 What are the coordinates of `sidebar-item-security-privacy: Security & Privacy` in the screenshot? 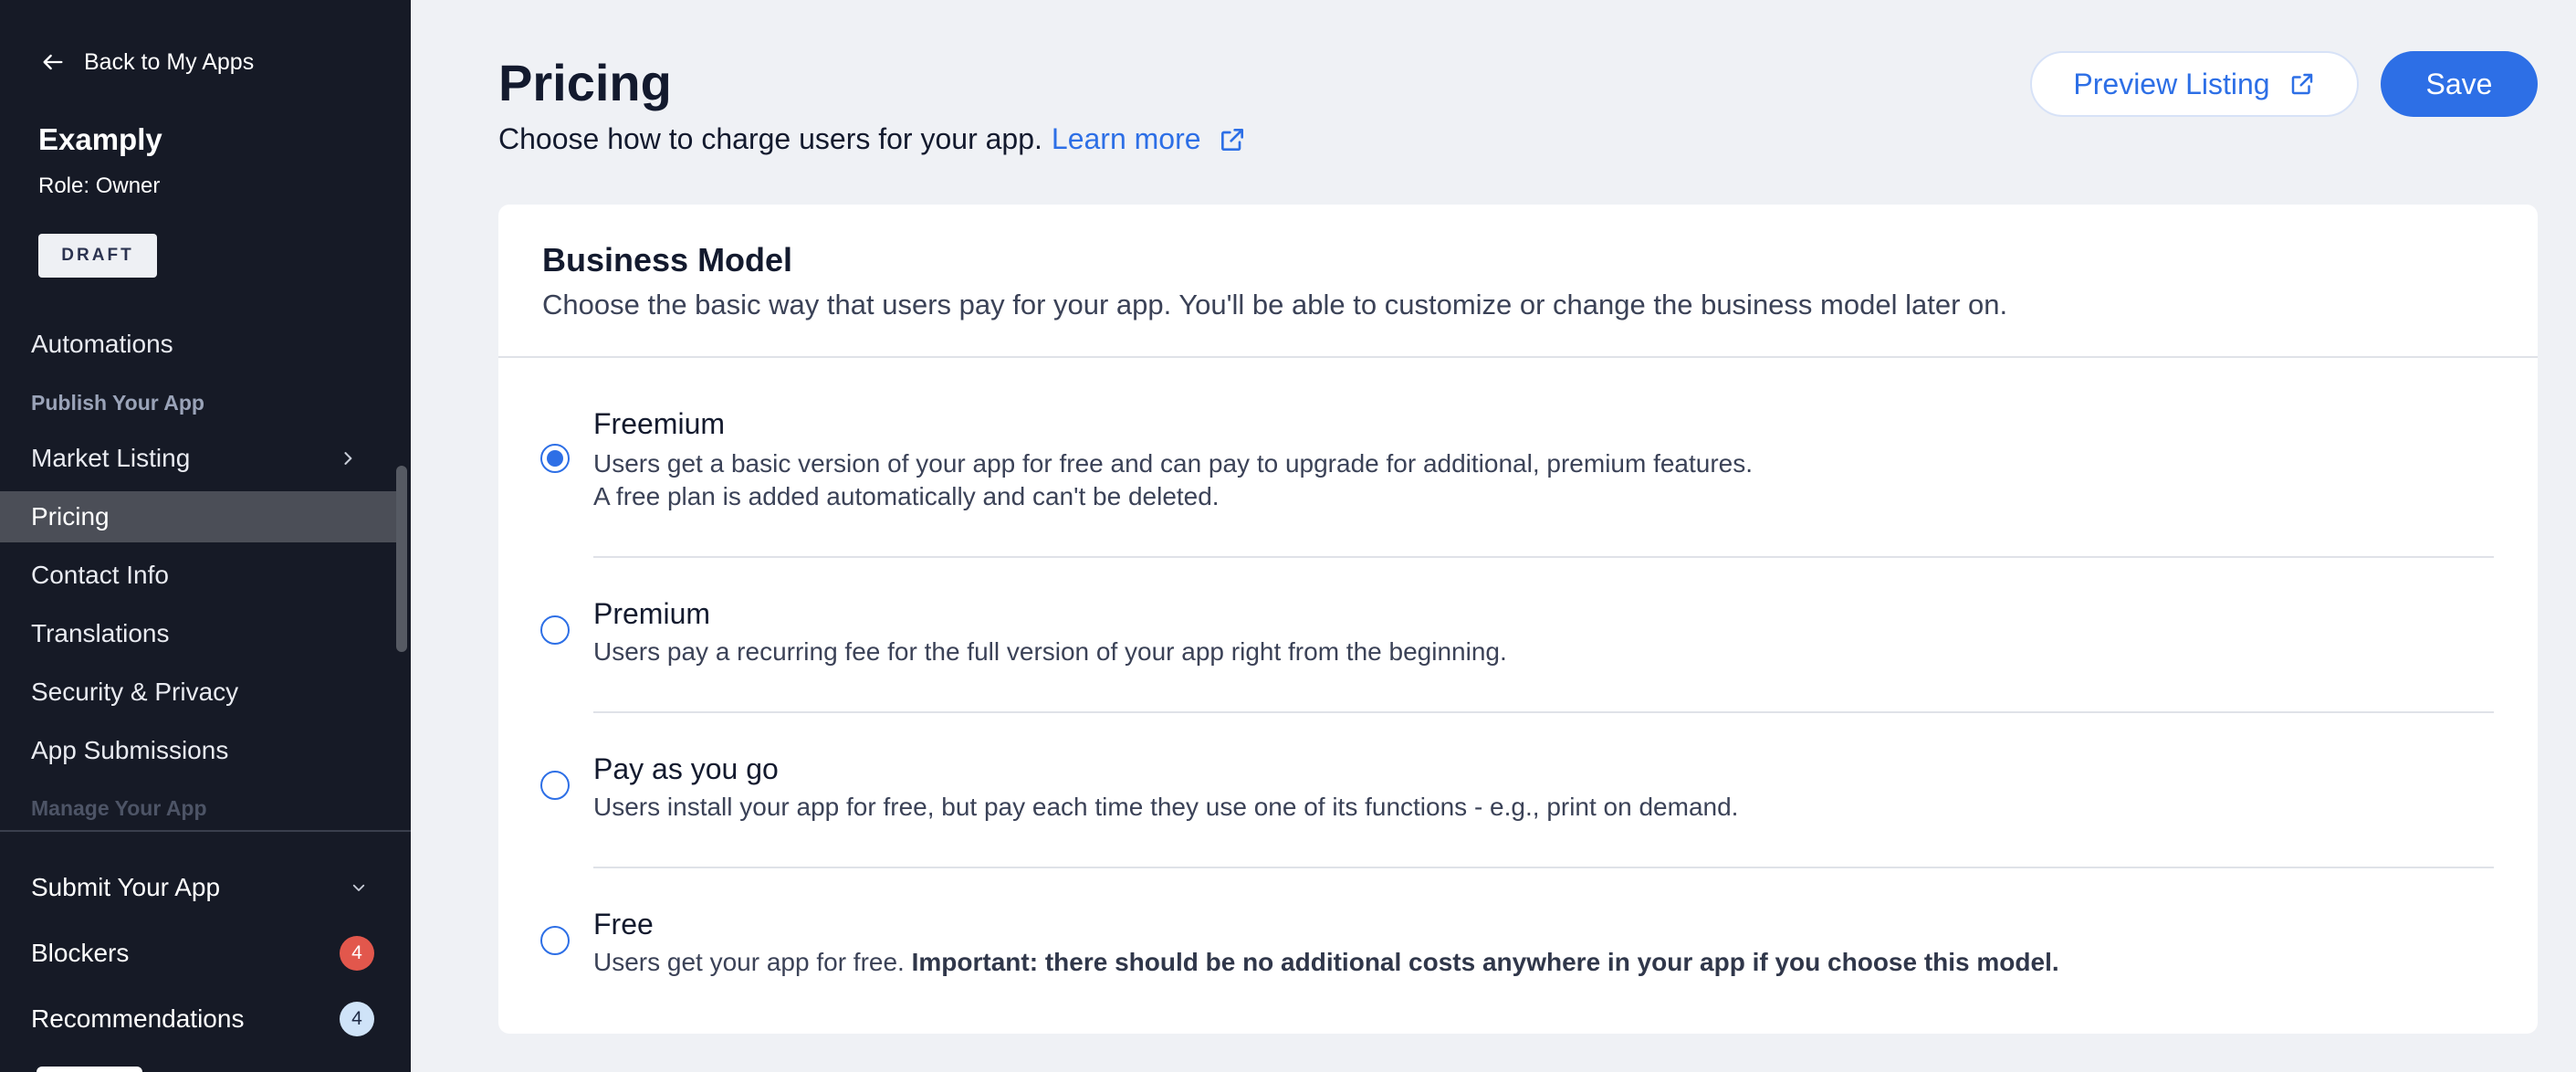 It's located at (199, 692).